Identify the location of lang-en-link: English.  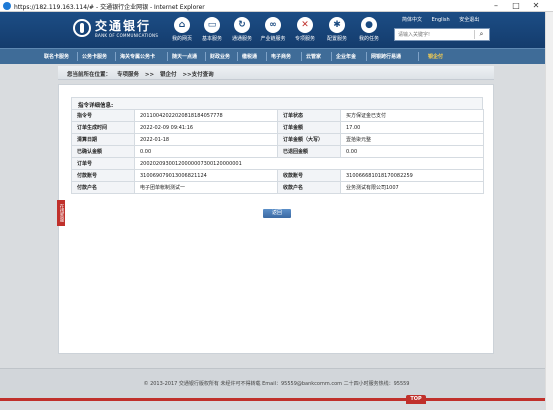
(441, 20).